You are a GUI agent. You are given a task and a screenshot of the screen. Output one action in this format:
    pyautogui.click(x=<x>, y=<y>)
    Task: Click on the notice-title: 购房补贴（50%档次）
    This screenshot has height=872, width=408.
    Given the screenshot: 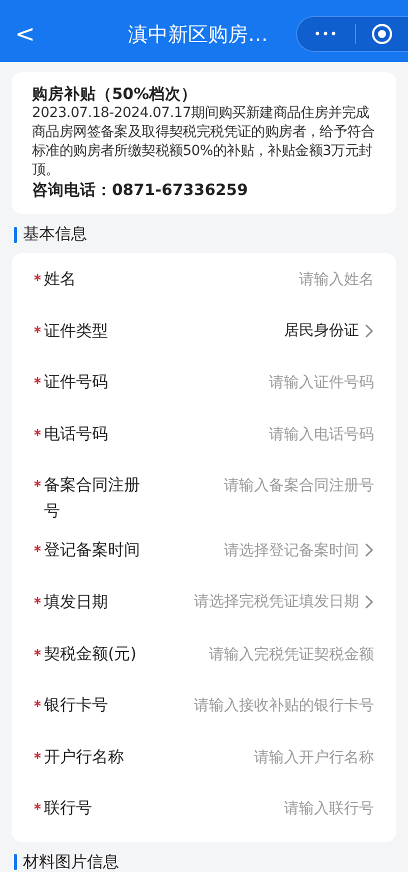 What is the action you would take?
    pyautogui.click(x=115, y=94)
    